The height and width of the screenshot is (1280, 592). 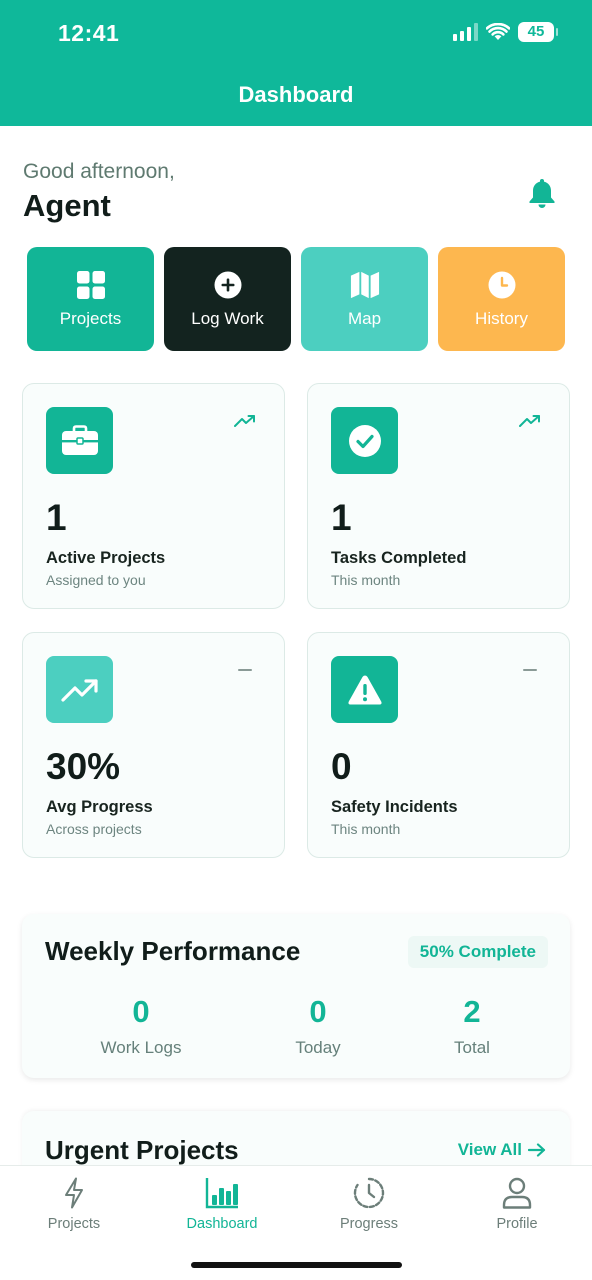 I want to click on status-indicators: 45, so click(x=505, y=32).